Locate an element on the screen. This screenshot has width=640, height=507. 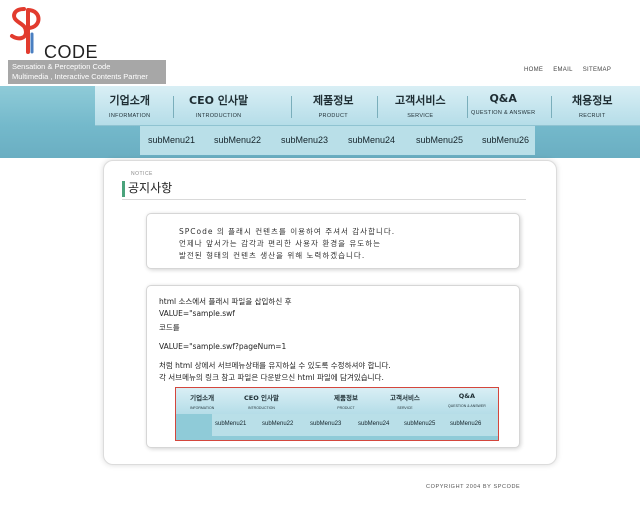
mini-nav-item: 고객서비스 SERVICE is located at coordinates (405, 401).